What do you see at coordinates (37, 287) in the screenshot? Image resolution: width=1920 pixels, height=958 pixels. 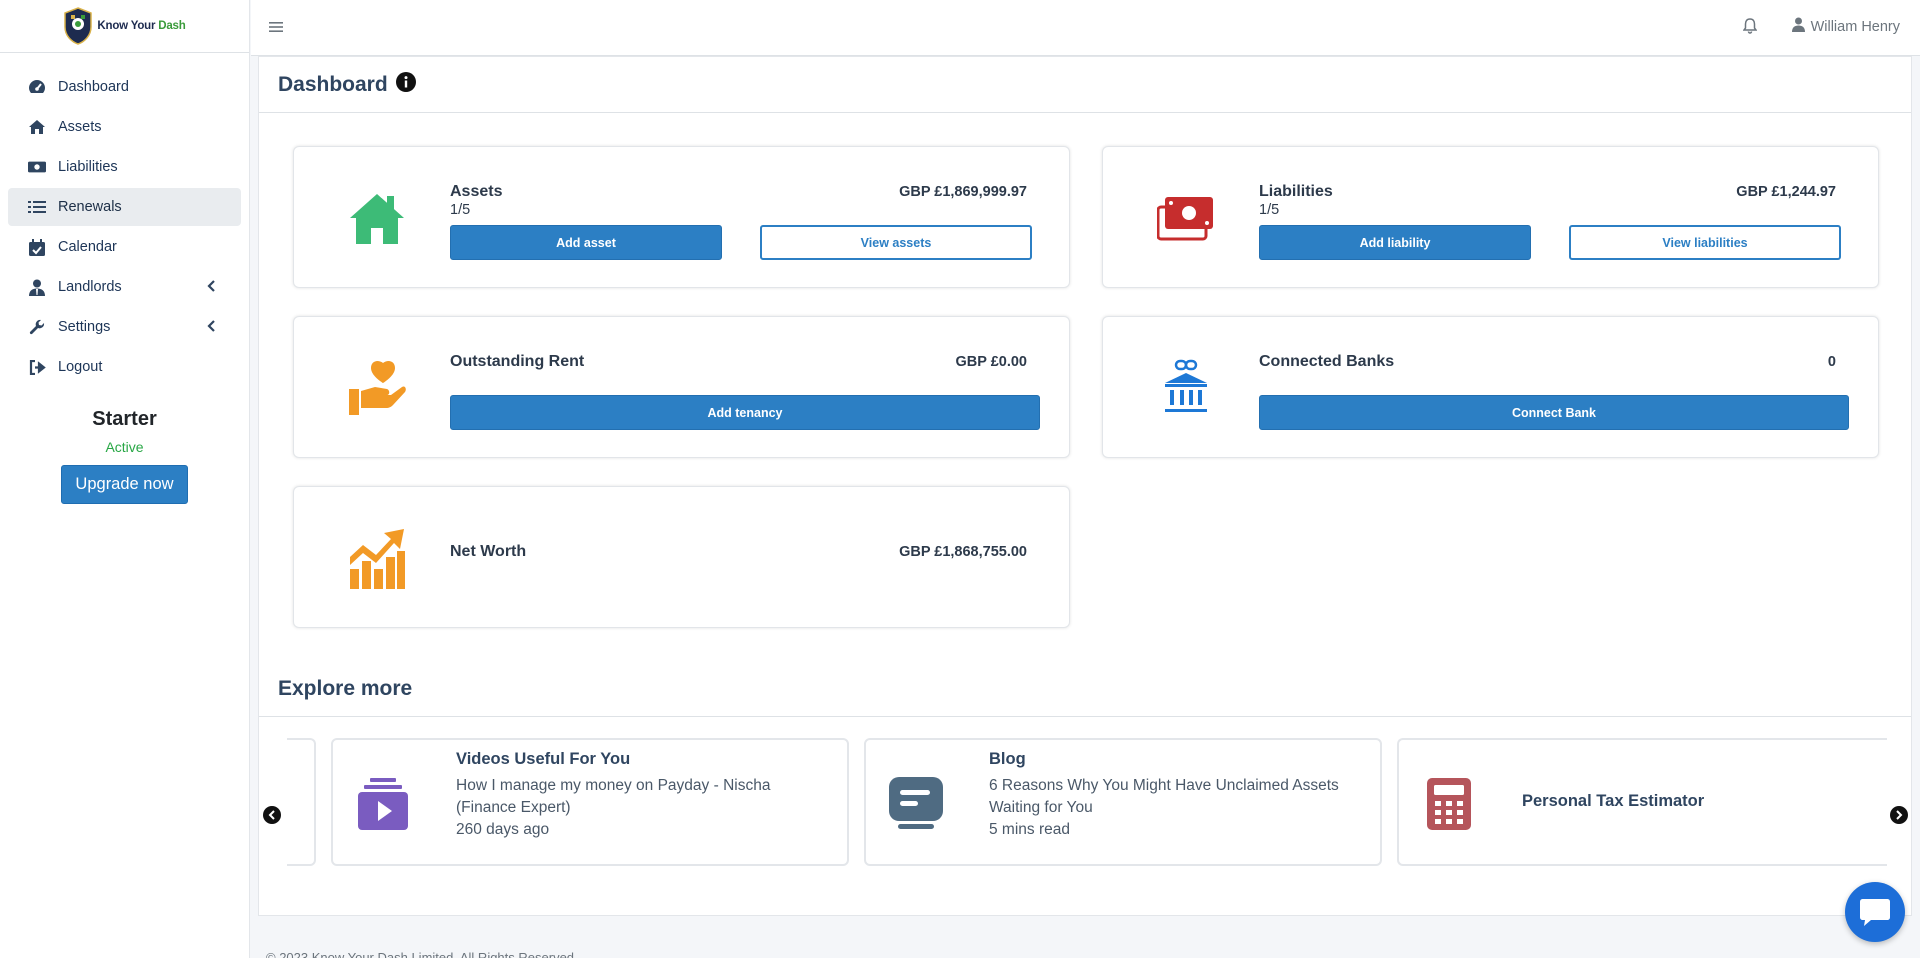 I see `user-tie-icon` at bounding box center [37, 287].